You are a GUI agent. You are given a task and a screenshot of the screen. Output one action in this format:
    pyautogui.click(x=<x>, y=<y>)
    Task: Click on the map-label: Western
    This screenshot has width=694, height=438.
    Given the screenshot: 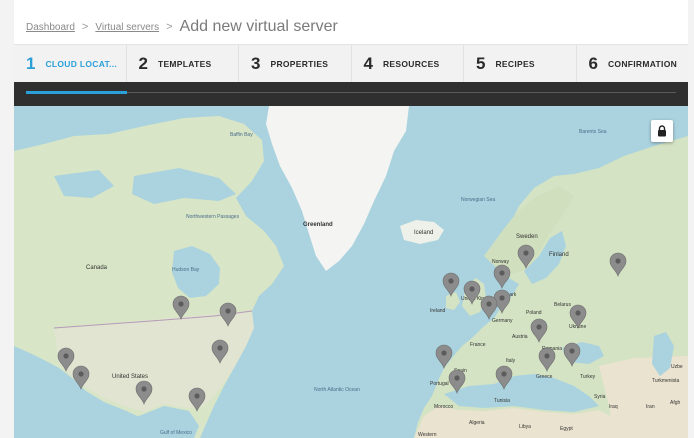 What is the action you would take?
    pyautogui.click(x=427, y=435)
    